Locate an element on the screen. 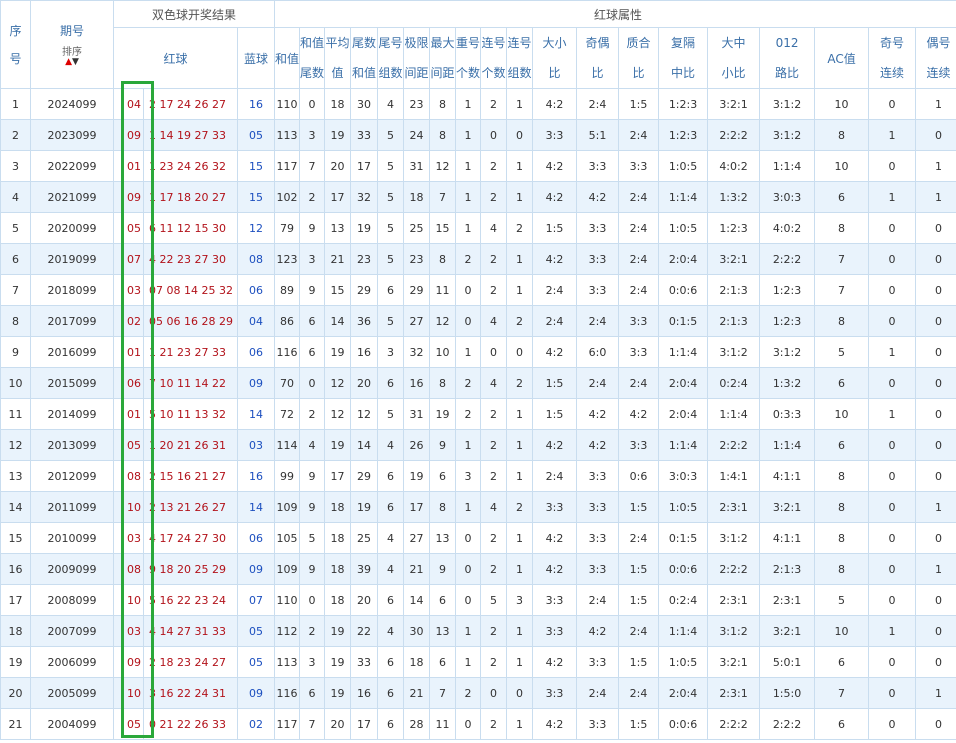 This screenshot has height=743, width=956. cell-ts: 20 is located at coordinates (364, 383).